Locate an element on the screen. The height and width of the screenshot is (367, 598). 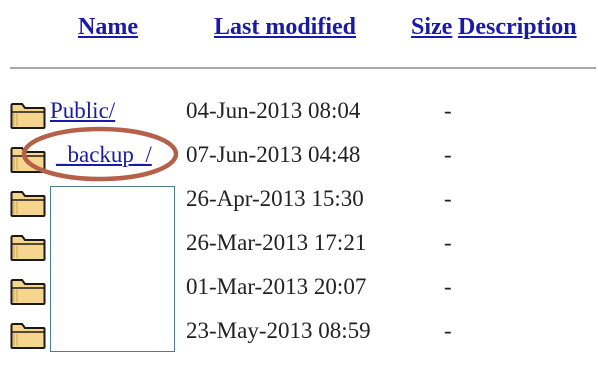
last-modified-date: 04-Jun-2013 08:04 is located at coordinates (273, 110).